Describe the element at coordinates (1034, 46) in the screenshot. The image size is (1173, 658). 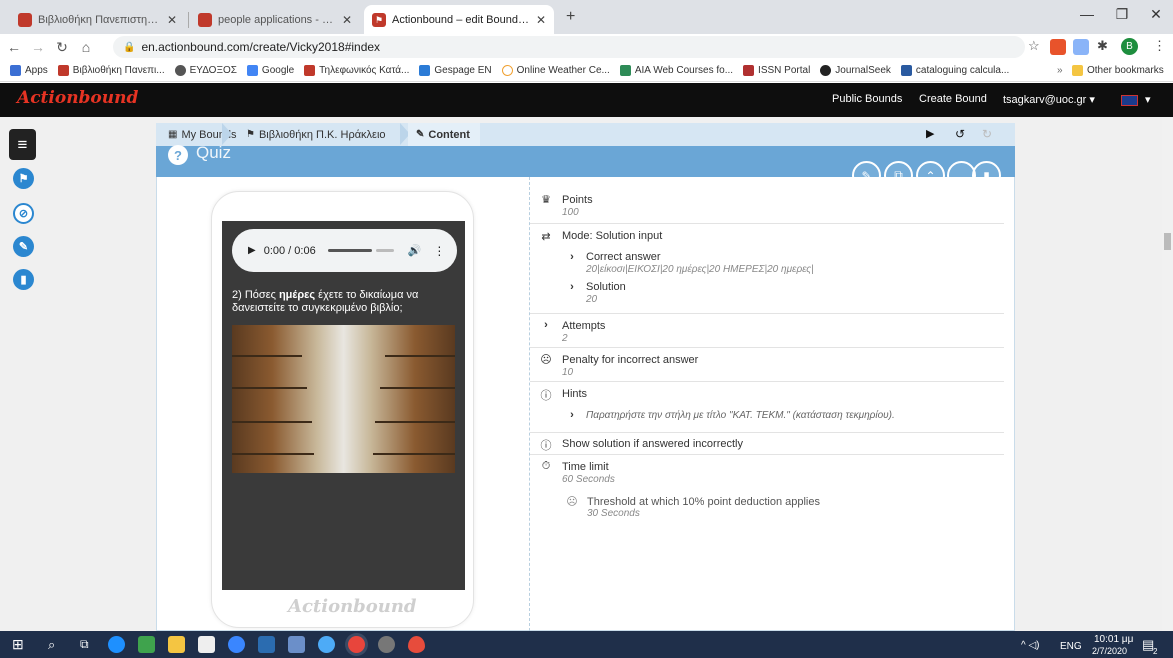
I see `bookmark-star-icon: ☆` at that location.